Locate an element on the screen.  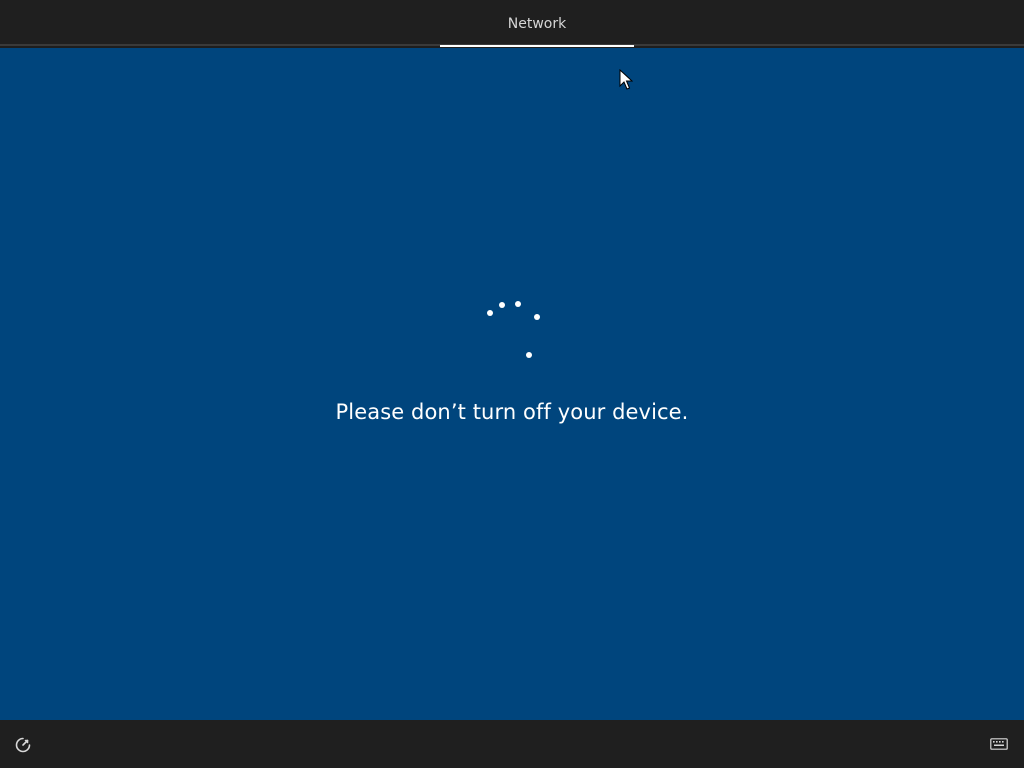
loading-spinner is located at coordinates (515, 333).